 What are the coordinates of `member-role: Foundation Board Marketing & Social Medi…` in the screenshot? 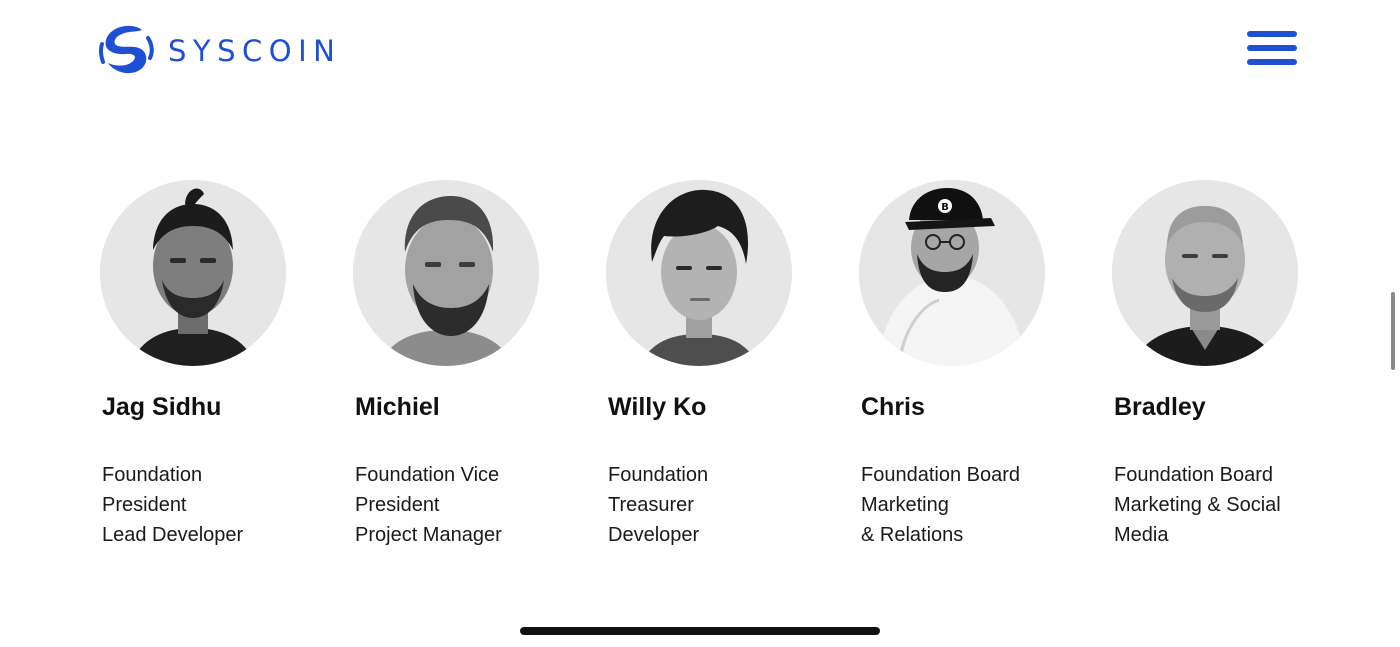 It's located at (1214, 505).